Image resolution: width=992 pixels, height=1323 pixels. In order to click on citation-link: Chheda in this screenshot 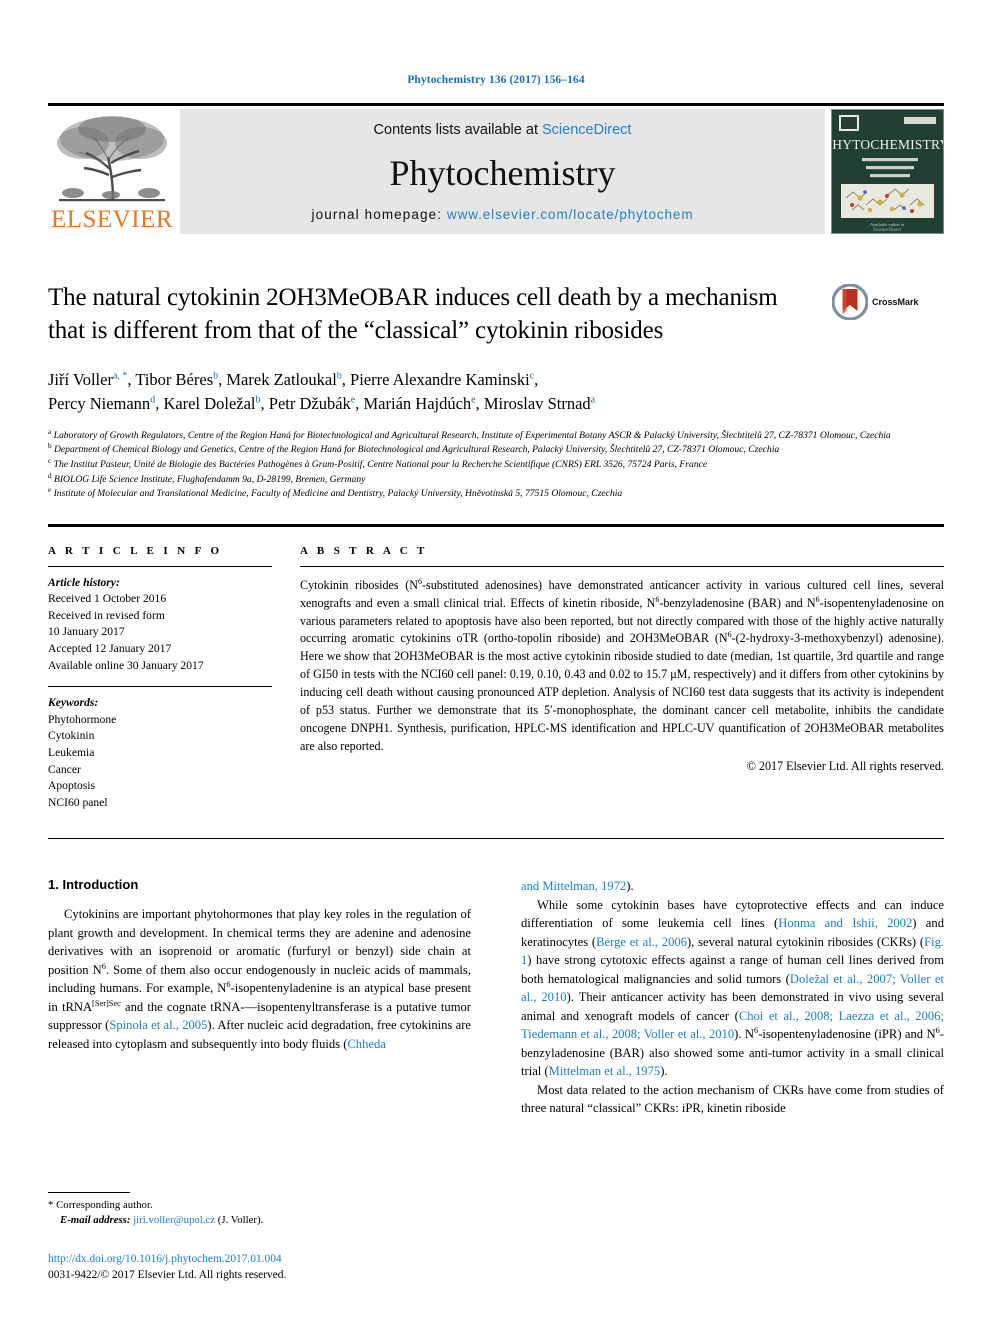, I will do `click(366, 1044)`.